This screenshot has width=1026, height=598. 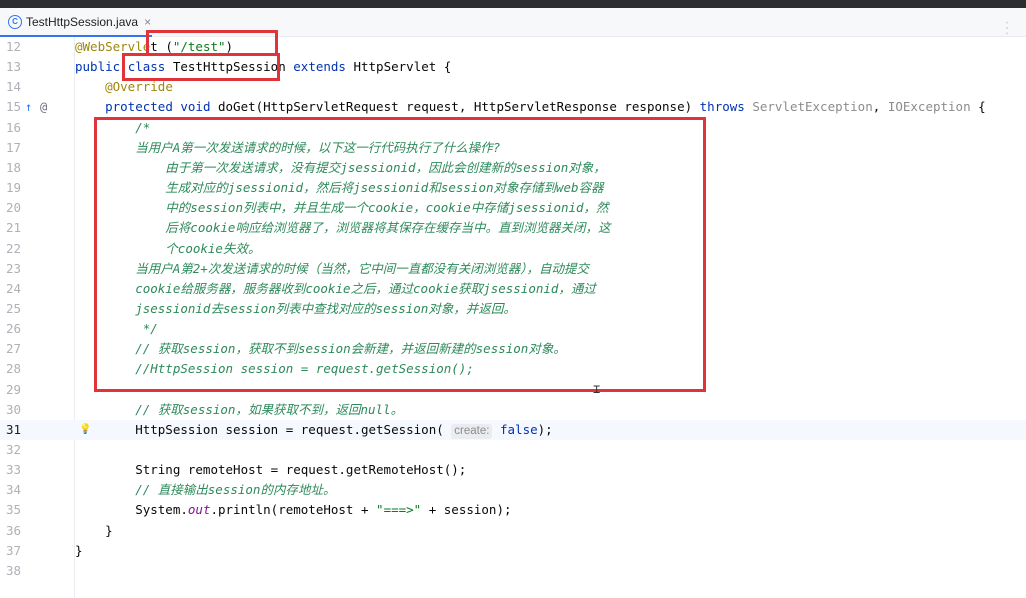 I want to click on line-number: 16, so click(x=13, y=127).